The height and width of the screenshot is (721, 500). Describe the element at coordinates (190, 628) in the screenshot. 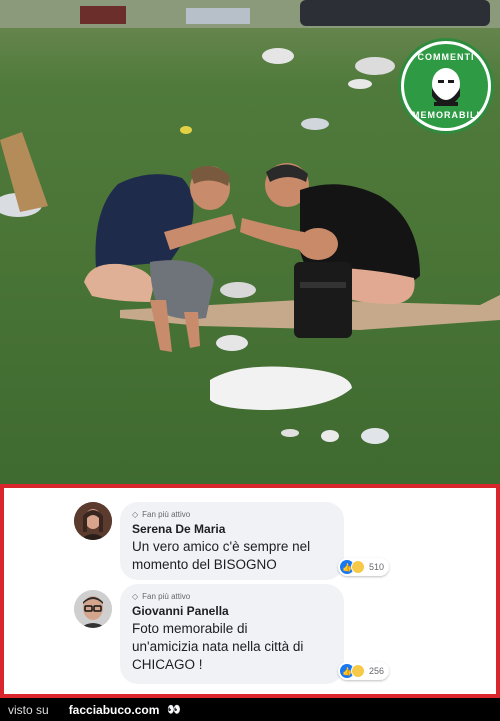

I see `comment-text-line: Foto memorabile di` at that location.